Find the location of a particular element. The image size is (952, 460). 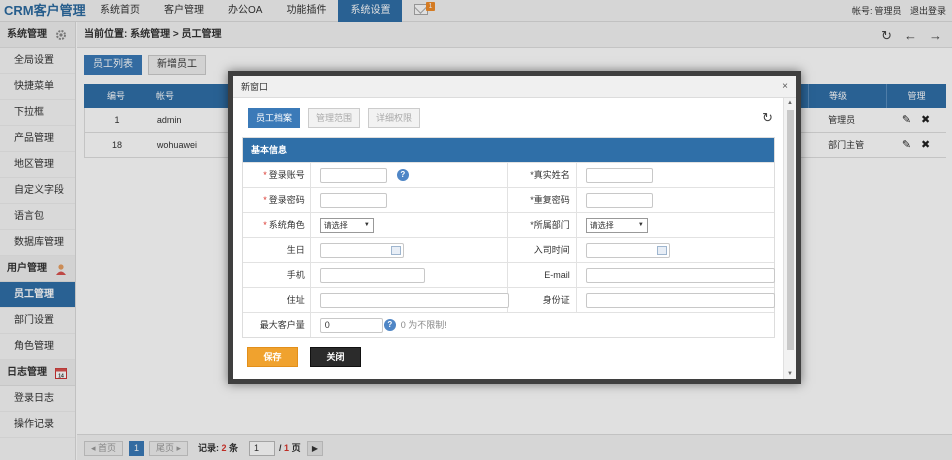

form-row: 生日 入司时间 is located at coordinates (508, 249).